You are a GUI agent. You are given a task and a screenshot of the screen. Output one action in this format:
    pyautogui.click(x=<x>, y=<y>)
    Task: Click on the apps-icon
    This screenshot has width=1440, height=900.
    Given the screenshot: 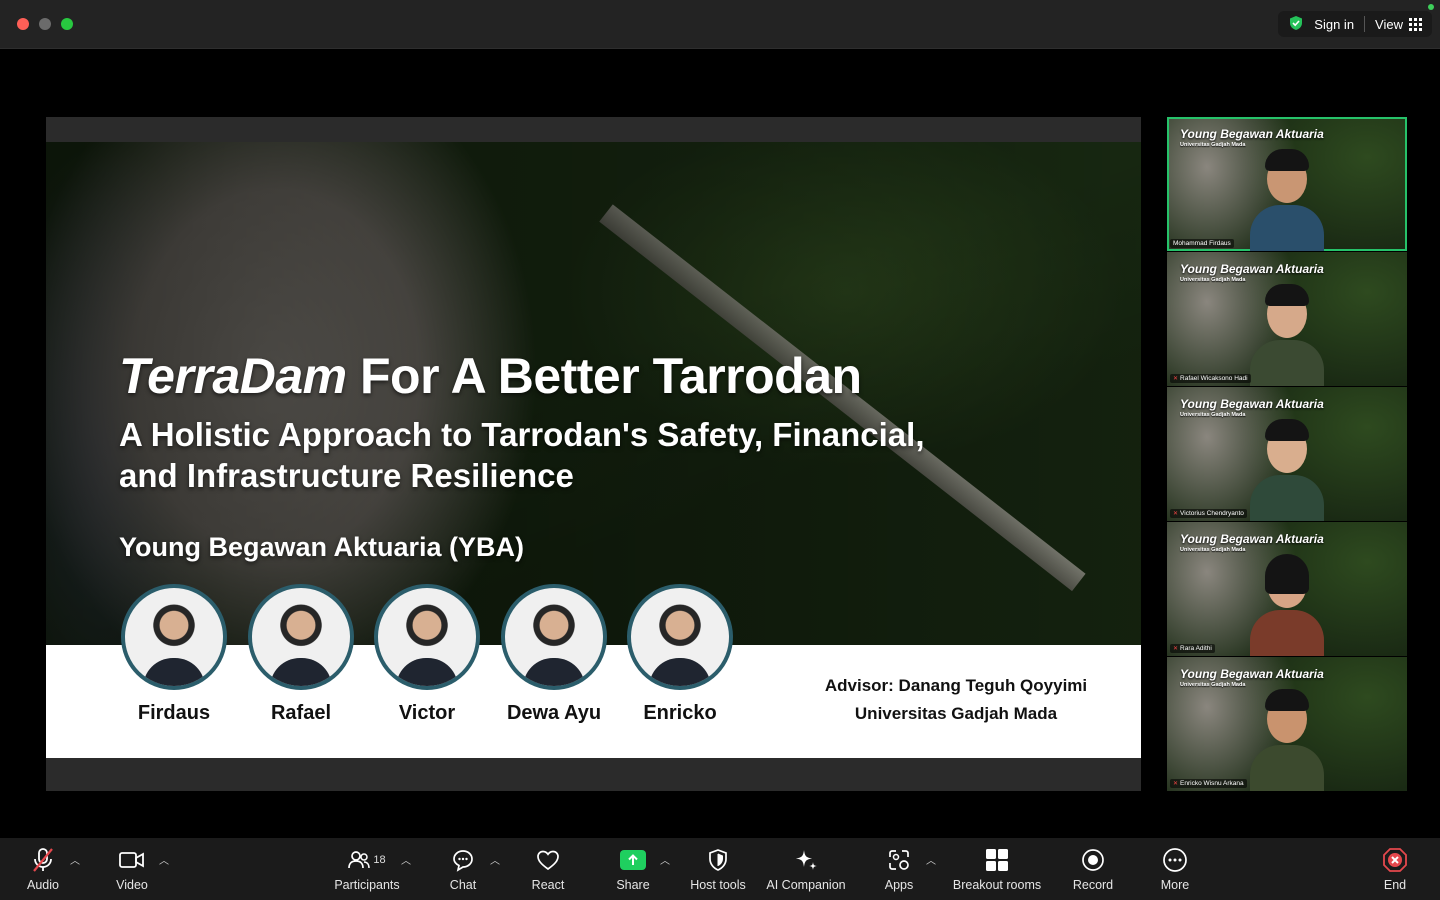 What is the action you would take?
    pyautogui.click(x=899, y=860)
    